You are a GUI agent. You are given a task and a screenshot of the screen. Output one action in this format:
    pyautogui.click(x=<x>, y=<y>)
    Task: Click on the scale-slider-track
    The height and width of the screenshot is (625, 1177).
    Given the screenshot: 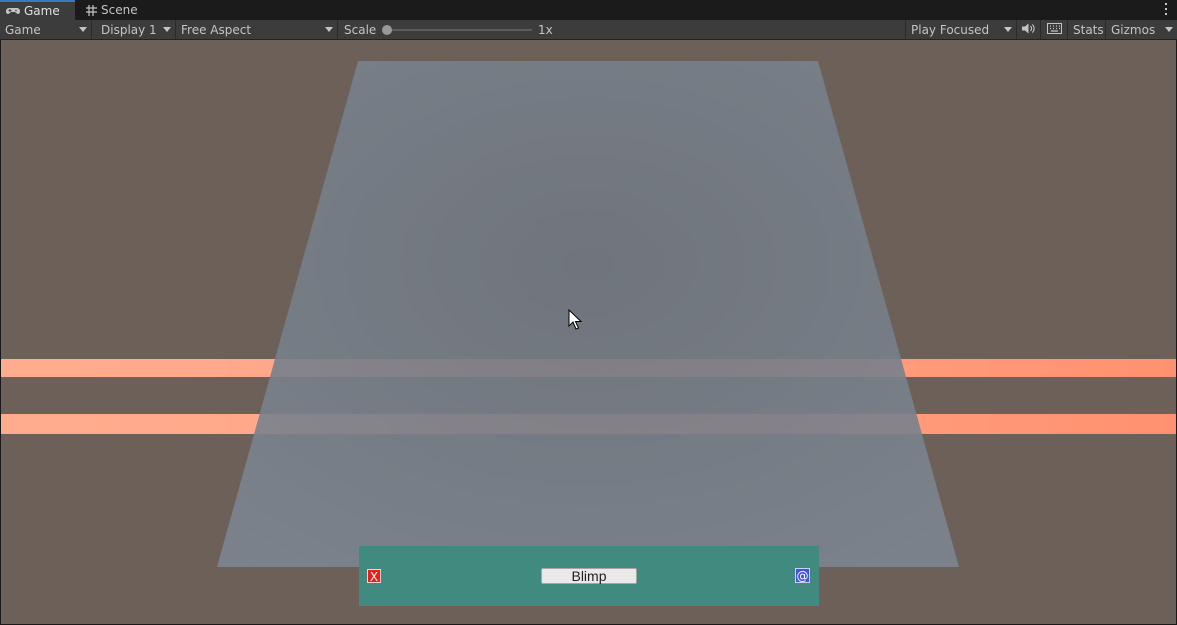 What is the action you would take?
    pyautogui.click(x=460, y=30)
    